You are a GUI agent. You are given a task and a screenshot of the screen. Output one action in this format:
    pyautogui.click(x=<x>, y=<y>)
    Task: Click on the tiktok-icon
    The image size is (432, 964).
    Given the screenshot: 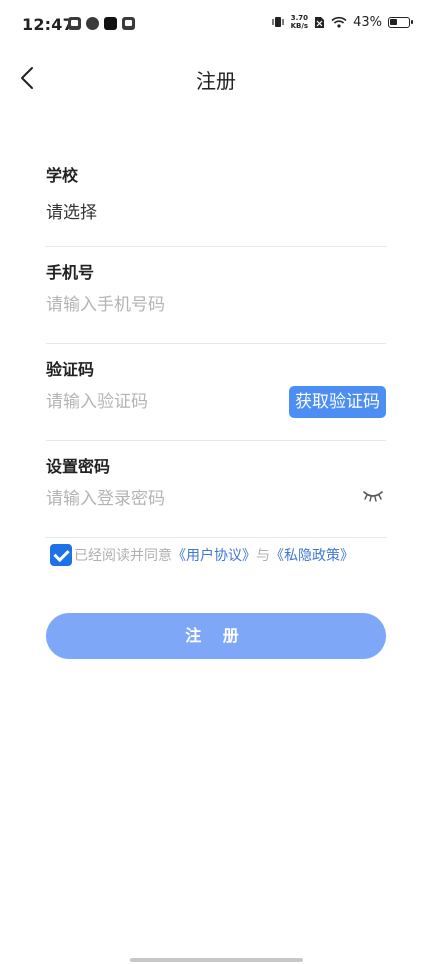 What is the action you would take?
    pyautogui.click(x=110, y=23)
    